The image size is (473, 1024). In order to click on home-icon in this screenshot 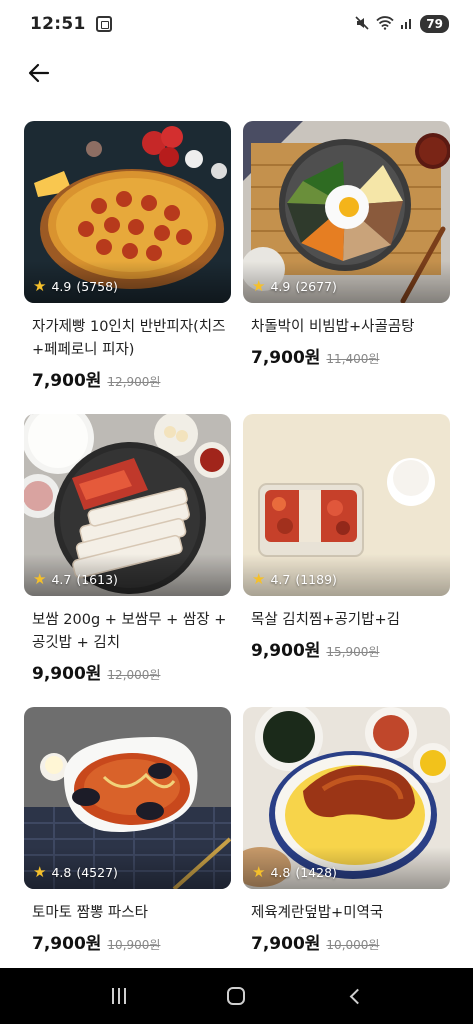, I will do `click(236, 996)`.